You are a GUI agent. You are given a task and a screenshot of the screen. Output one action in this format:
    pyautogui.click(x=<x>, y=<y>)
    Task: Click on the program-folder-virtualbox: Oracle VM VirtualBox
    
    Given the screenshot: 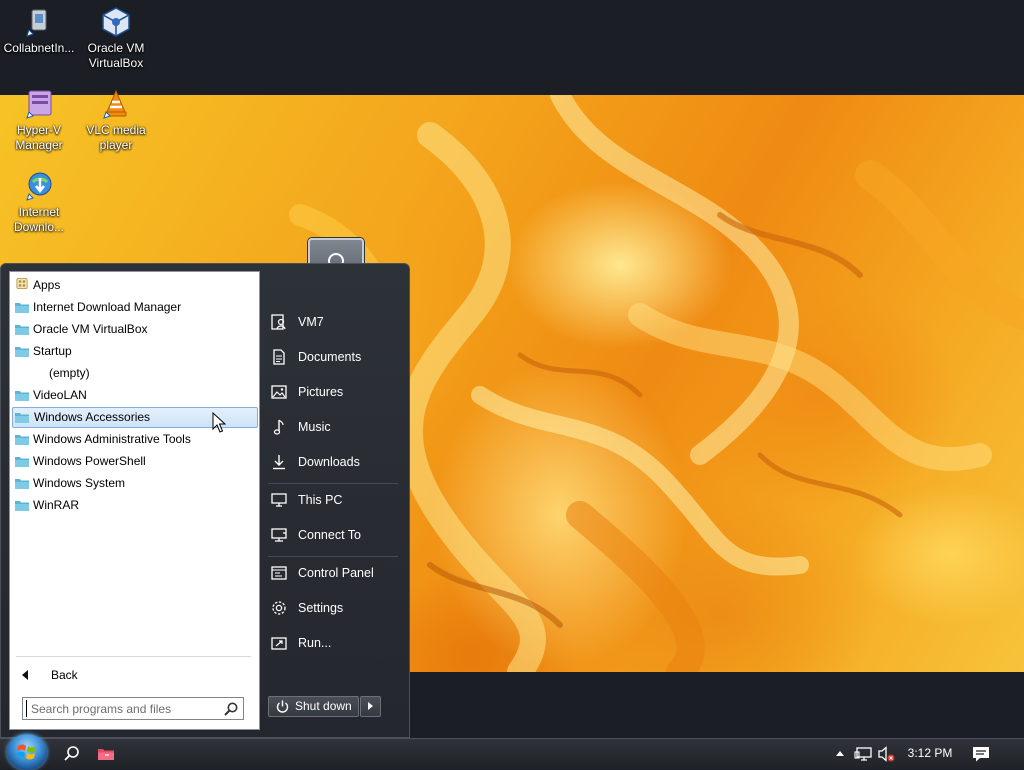 What is the action you would take?
    pyautogui.click(x=135, y=329)
    